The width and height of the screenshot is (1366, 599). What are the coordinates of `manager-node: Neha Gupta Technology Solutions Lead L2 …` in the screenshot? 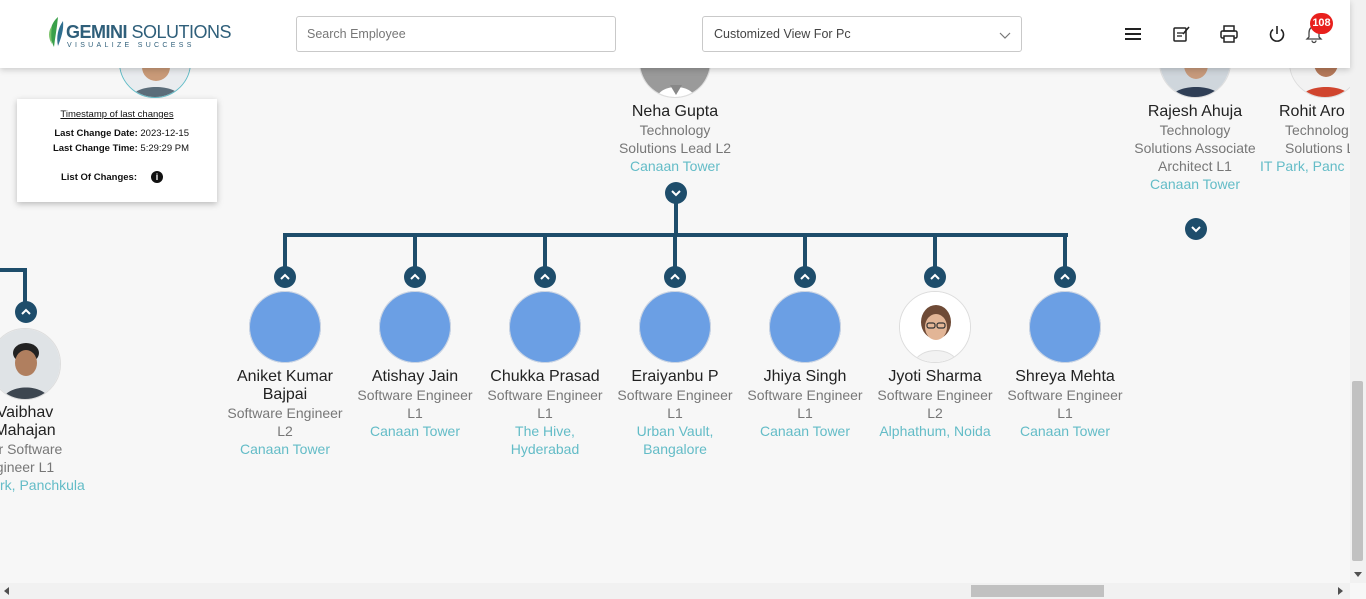 It's located at (675, 139).